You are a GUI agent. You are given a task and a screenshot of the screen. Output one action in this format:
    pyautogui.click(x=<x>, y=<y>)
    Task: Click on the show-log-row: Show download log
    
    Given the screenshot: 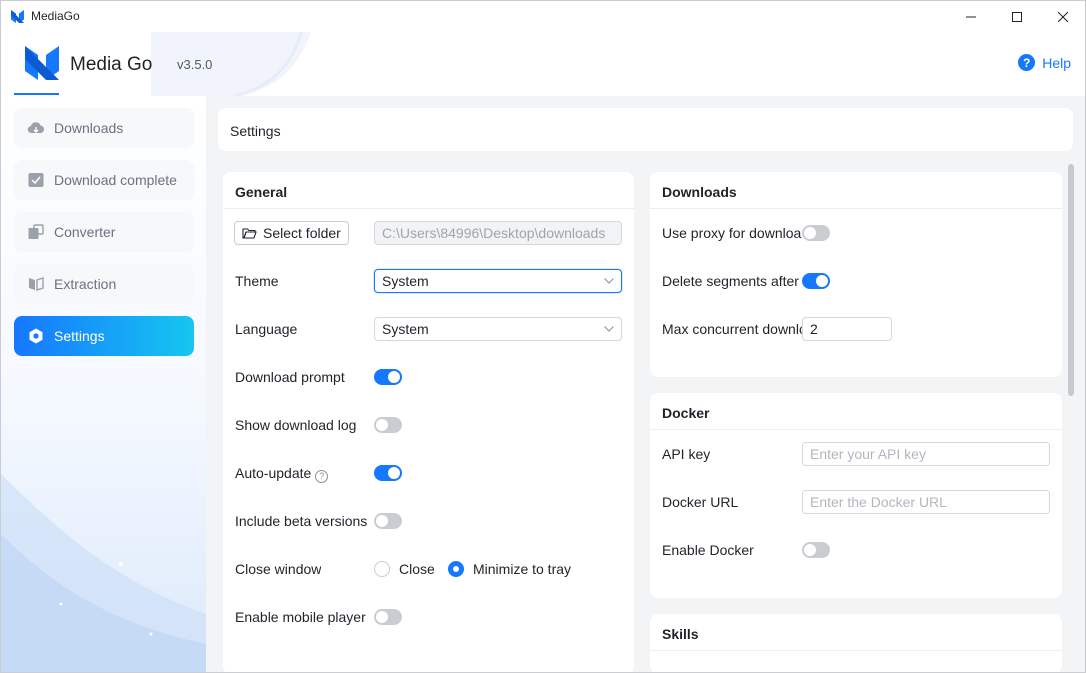 What is the action you would take?
    pyautogui.click(x=428, y=425)
    